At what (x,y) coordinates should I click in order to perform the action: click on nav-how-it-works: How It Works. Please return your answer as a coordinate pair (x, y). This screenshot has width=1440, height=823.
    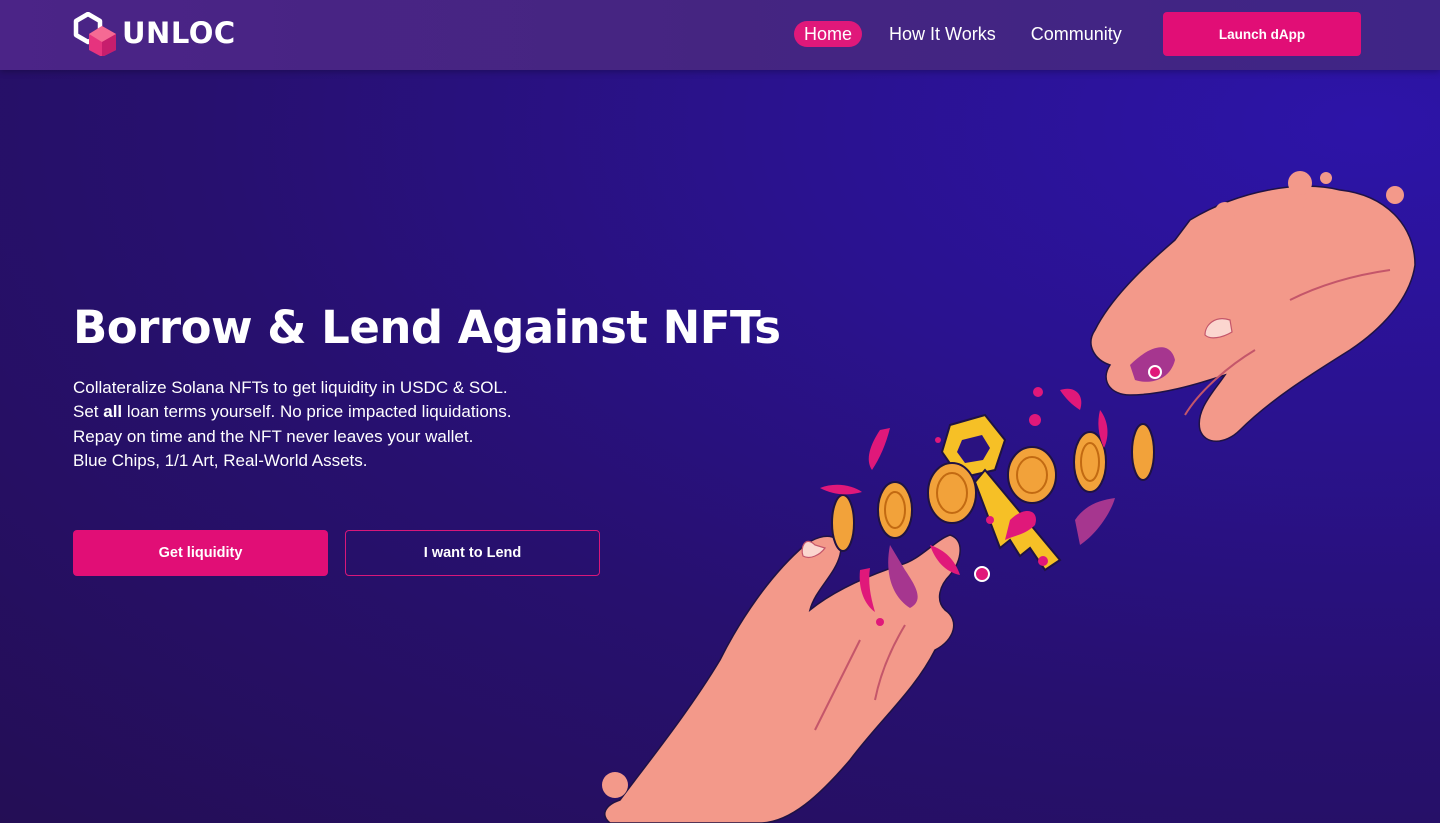
    Looking at the image, I should click on (942, 34).